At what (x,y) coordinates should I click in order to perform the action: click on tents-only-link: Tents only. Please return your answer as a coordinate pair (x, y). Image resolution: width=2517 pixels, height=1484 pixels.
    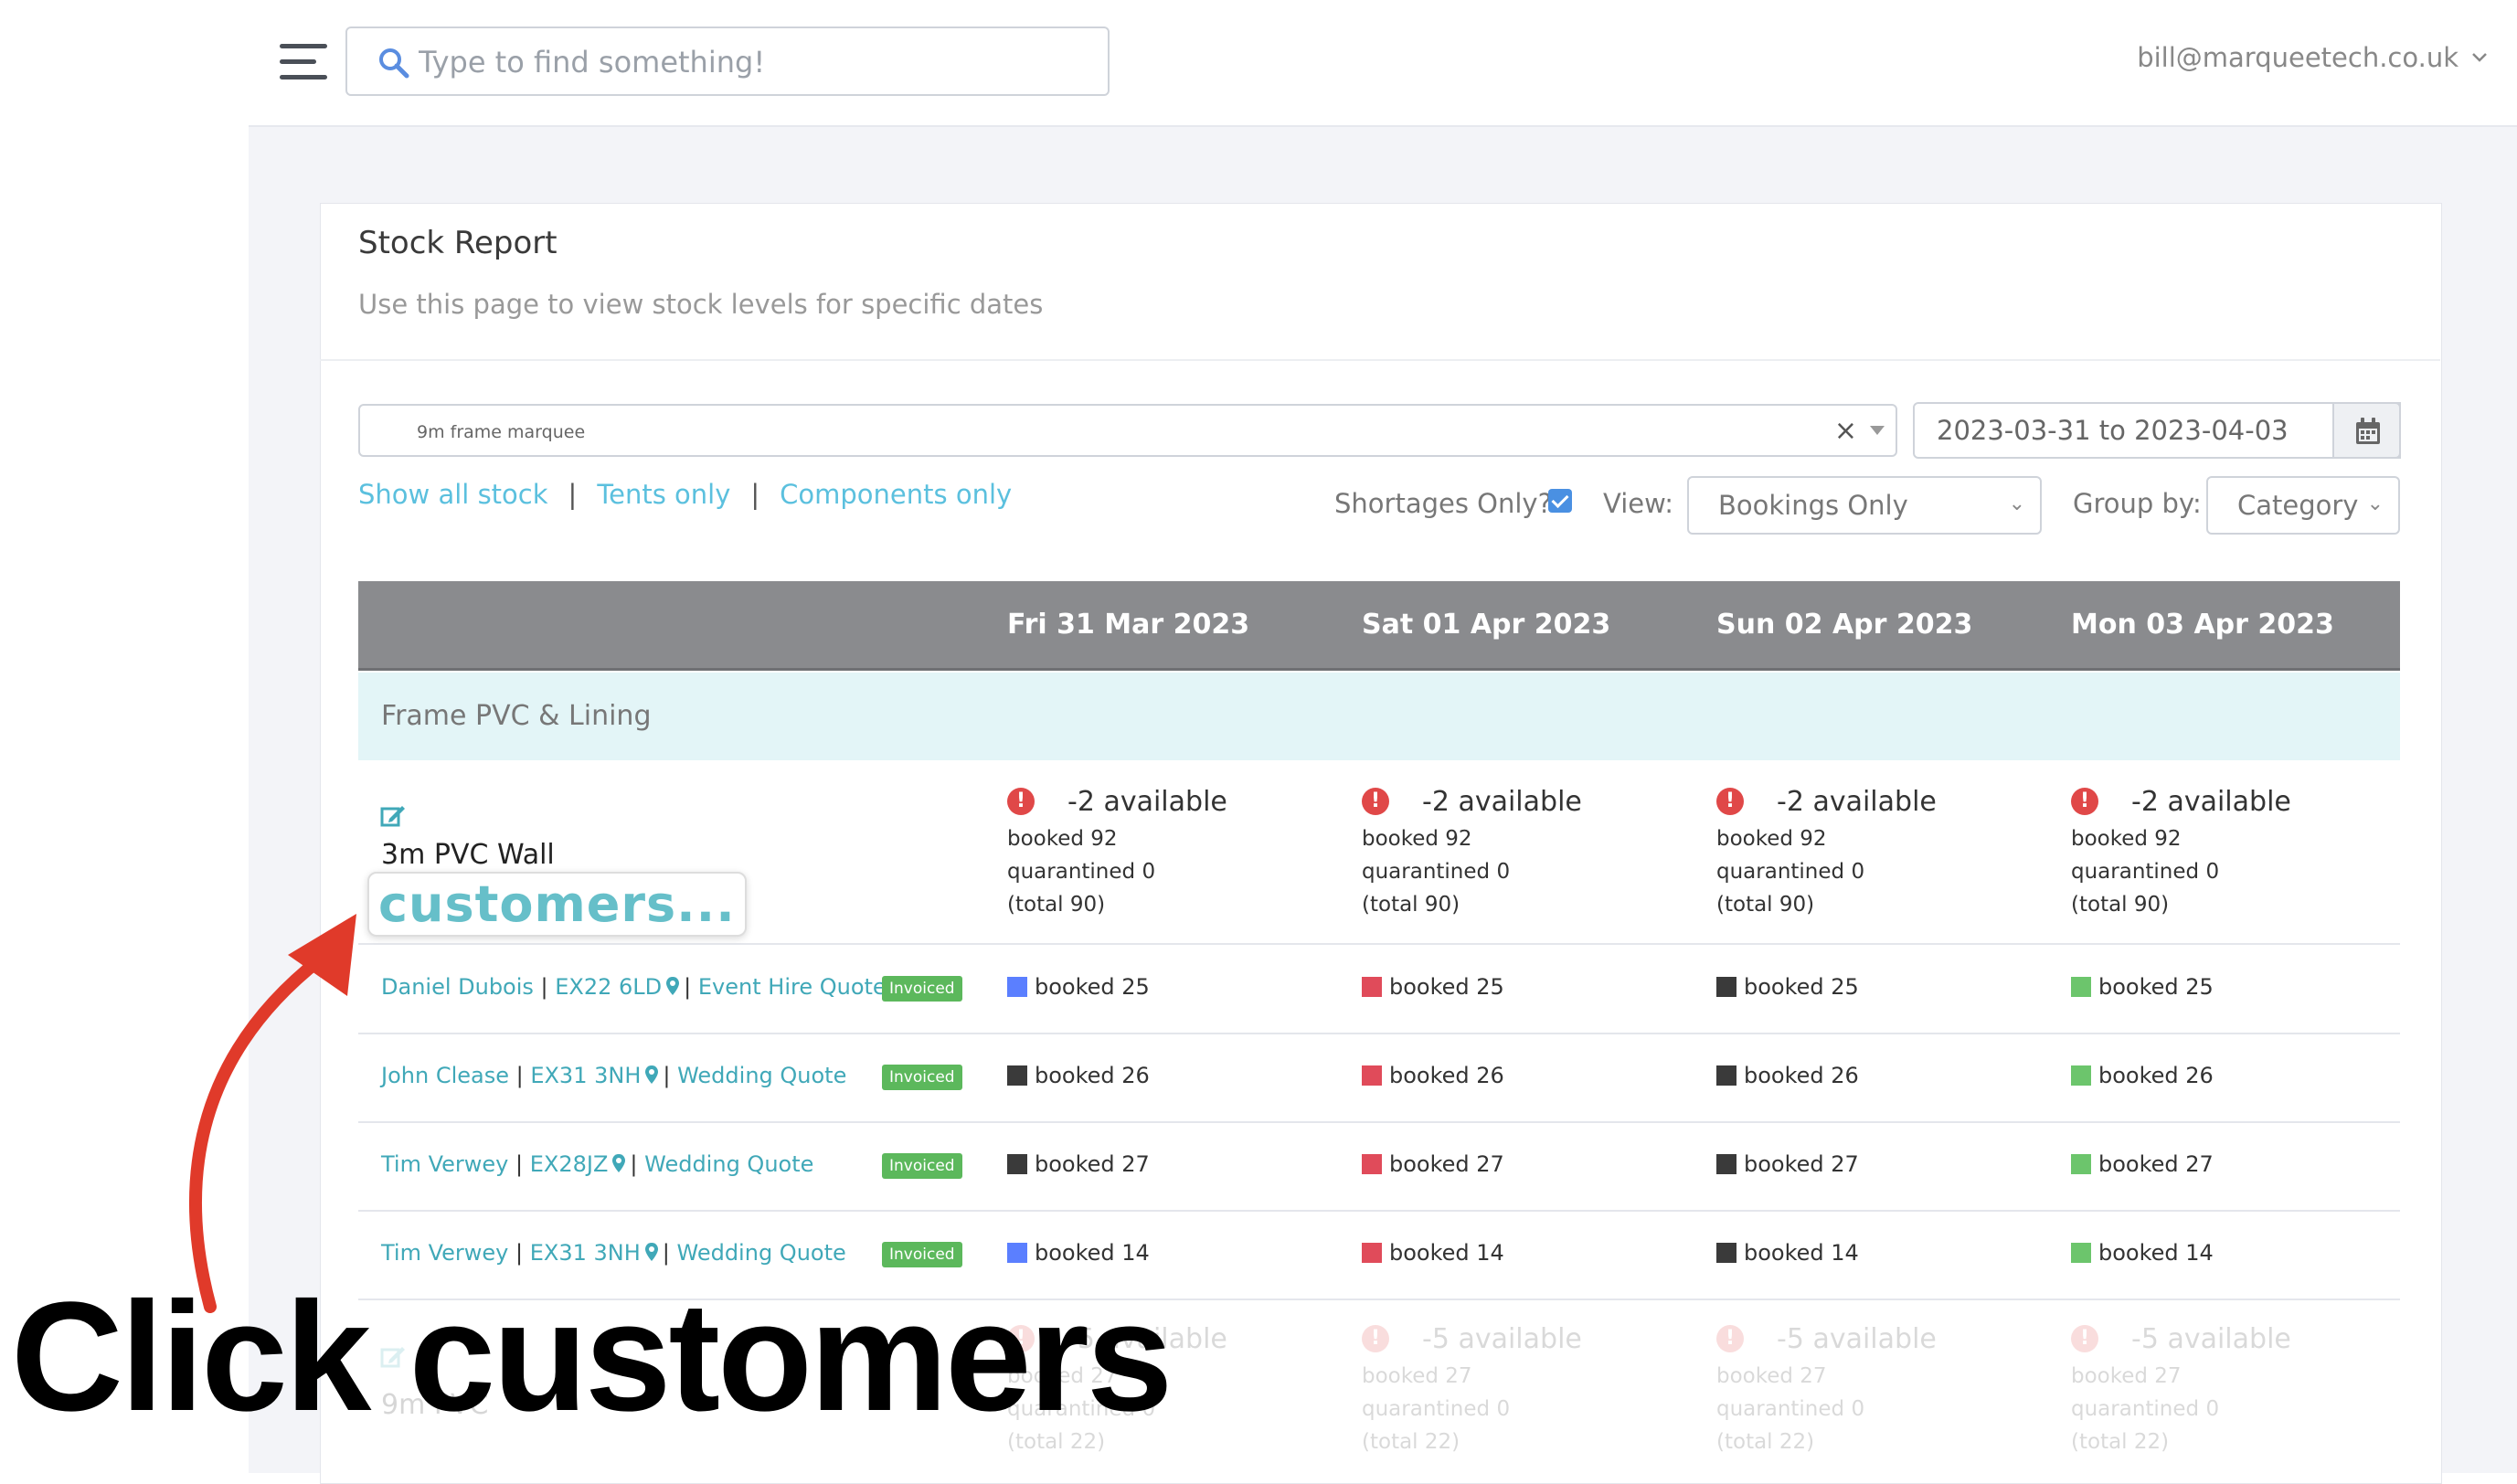
    Looking at the image, I should click on (663, 494).